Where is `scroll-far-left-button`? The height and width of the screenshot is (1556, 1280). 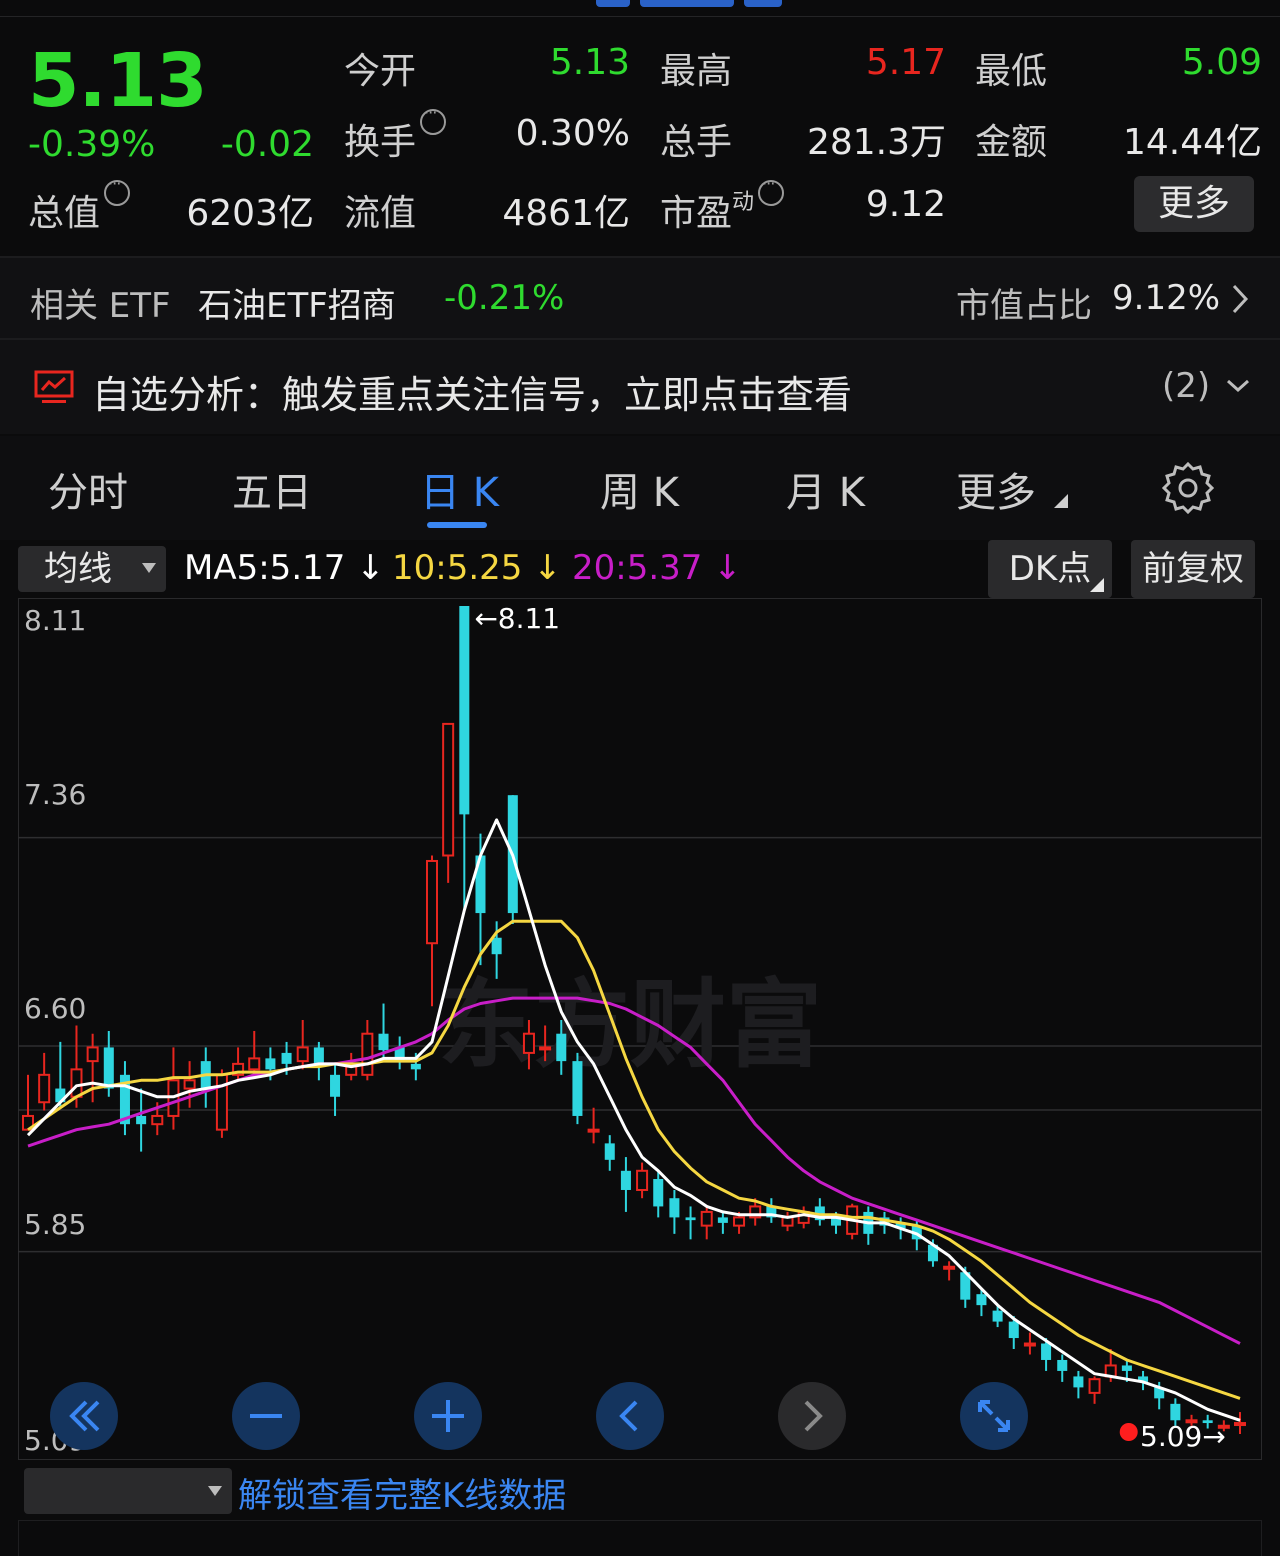
scroll-far-left-button is located at coordinates (84, 1416).